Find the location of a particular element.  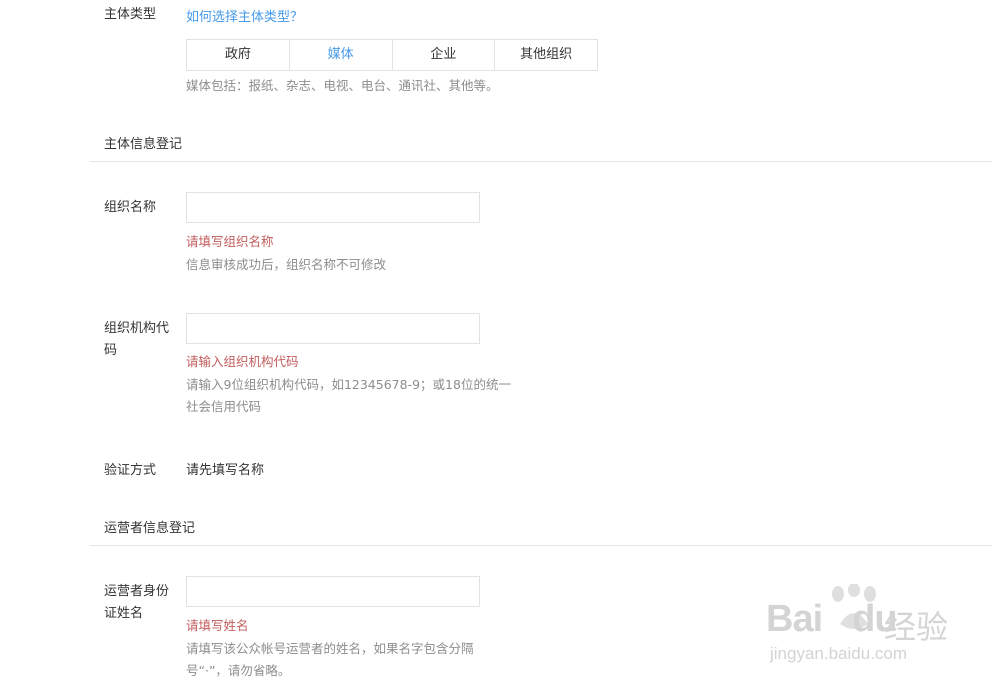

operator-section-divider is located at coordinates (541, 545).